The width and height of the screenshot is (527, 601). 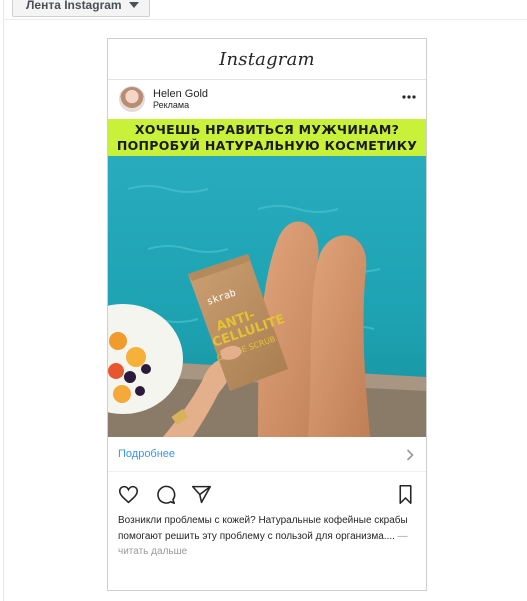 I want to click on account-name: Helen Gold, so click(x=180, y=94).